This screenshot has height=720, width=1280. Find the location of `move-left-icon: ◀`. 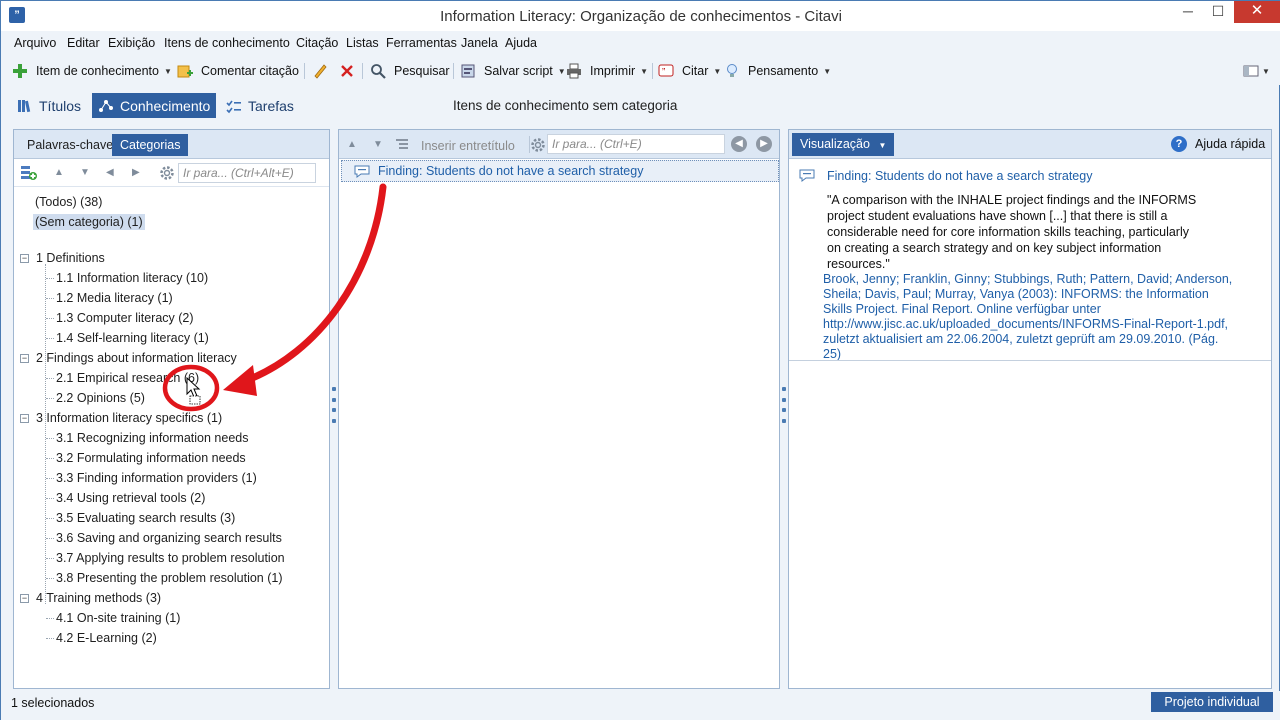

move-left-icon: ◀ is located at coordinates (110, 172).